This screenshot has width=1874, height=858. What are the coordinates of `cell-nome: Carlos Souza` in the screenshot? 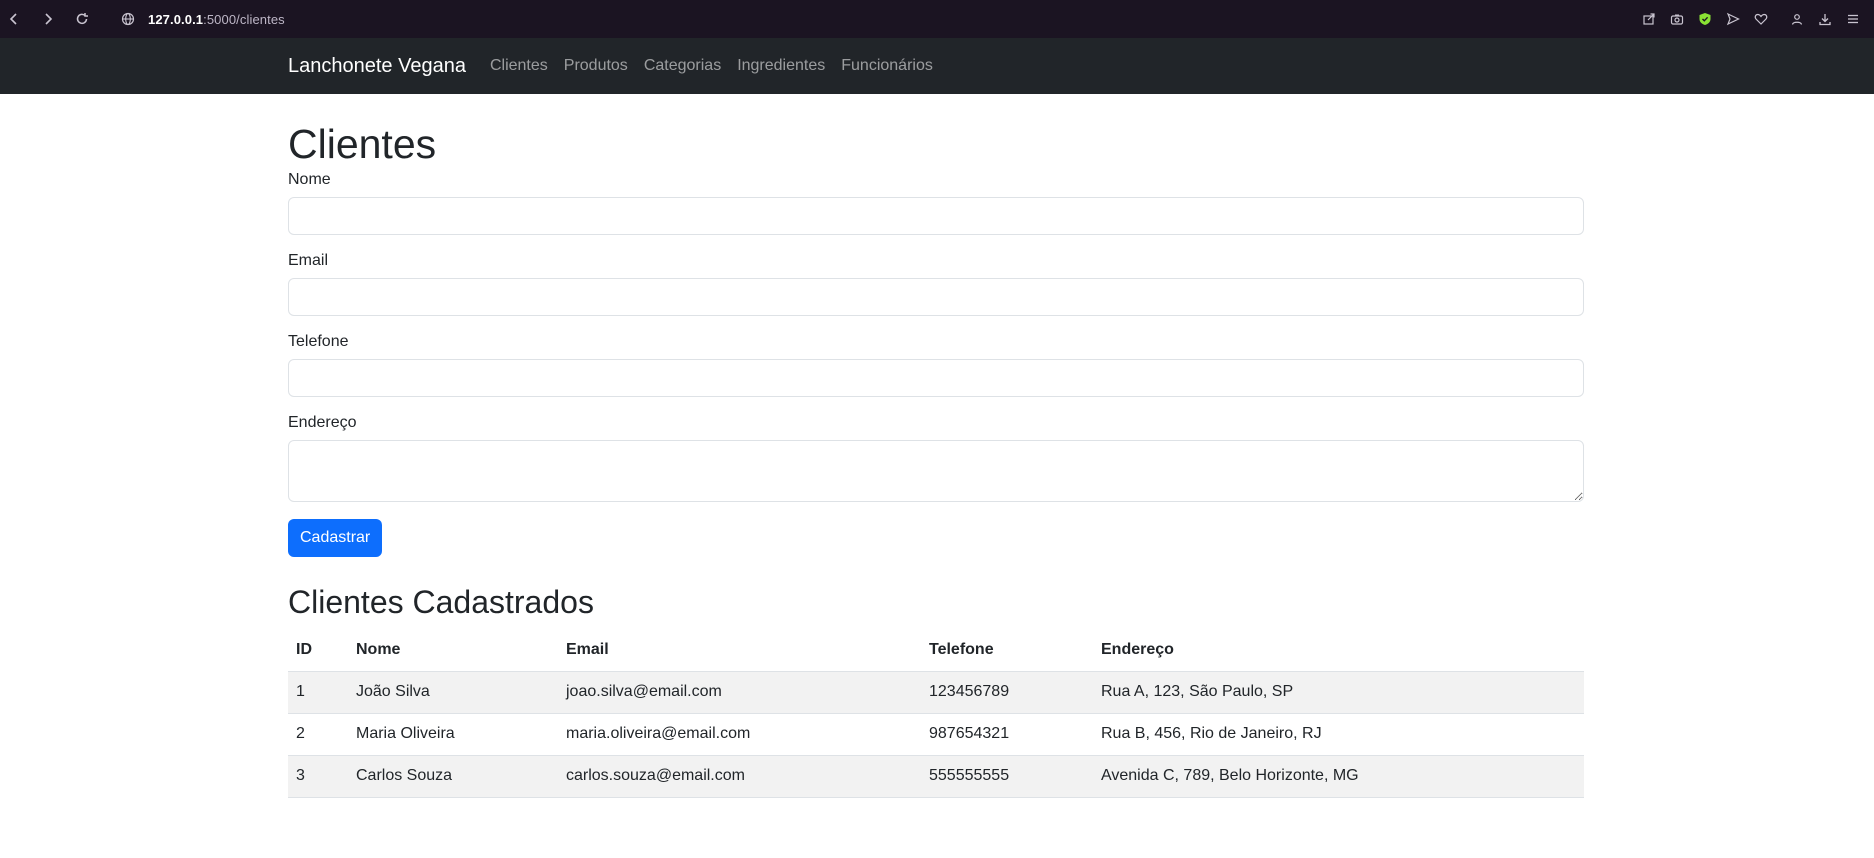 It's located at (453, 776).